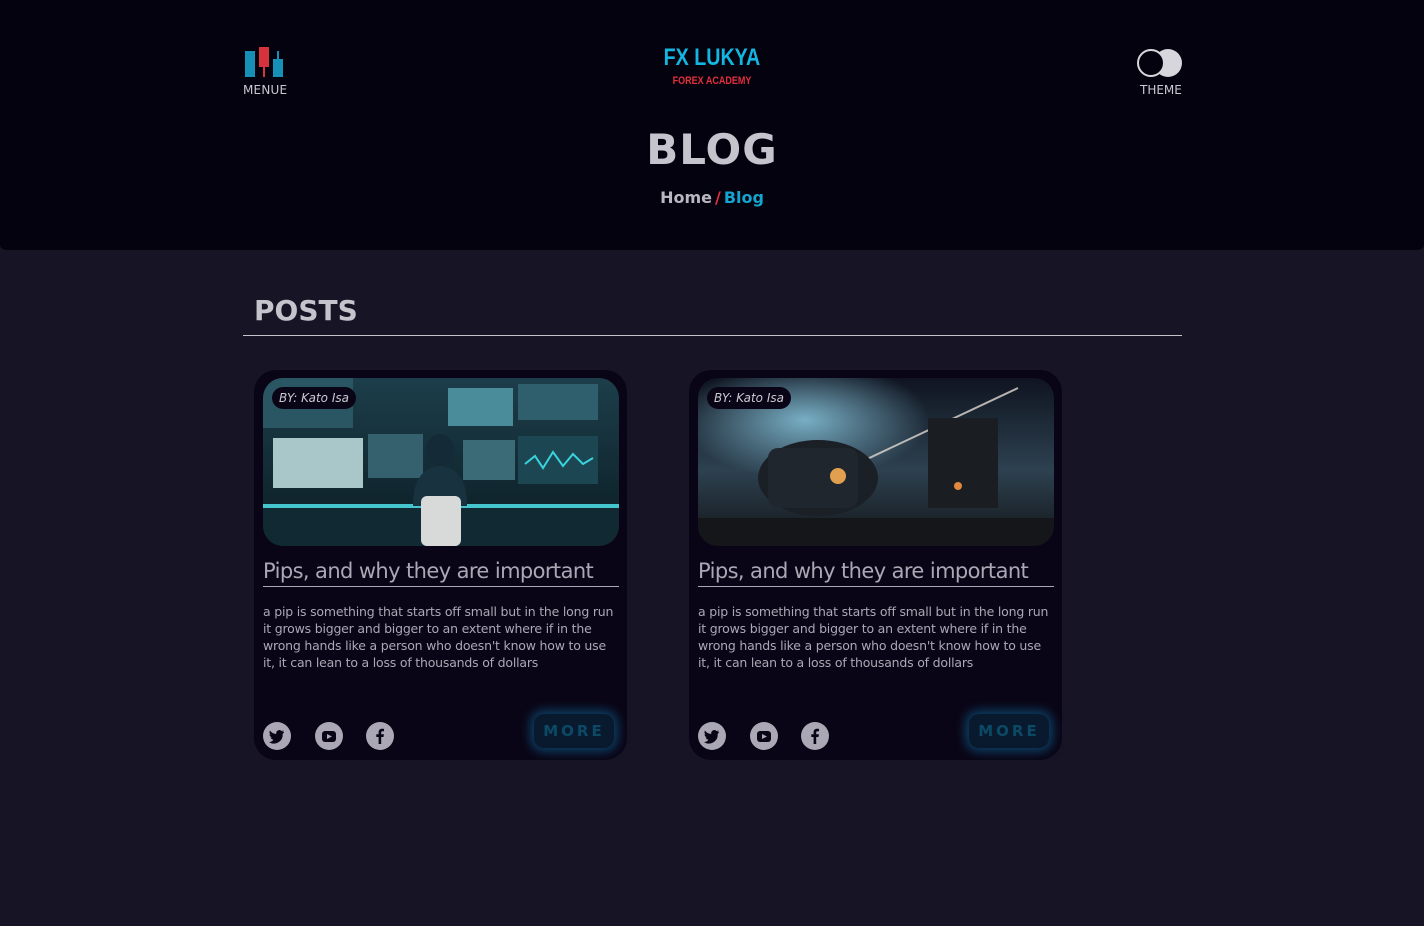  I want to click on space-station-image: BY: Kato Isa, so click(876, 462).